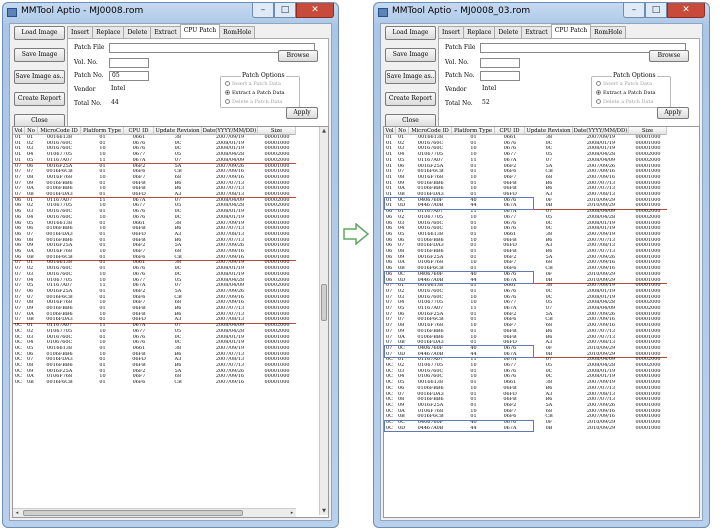  I want to click on scroll-right-arrow-icon: ▸, so click(292, 513).